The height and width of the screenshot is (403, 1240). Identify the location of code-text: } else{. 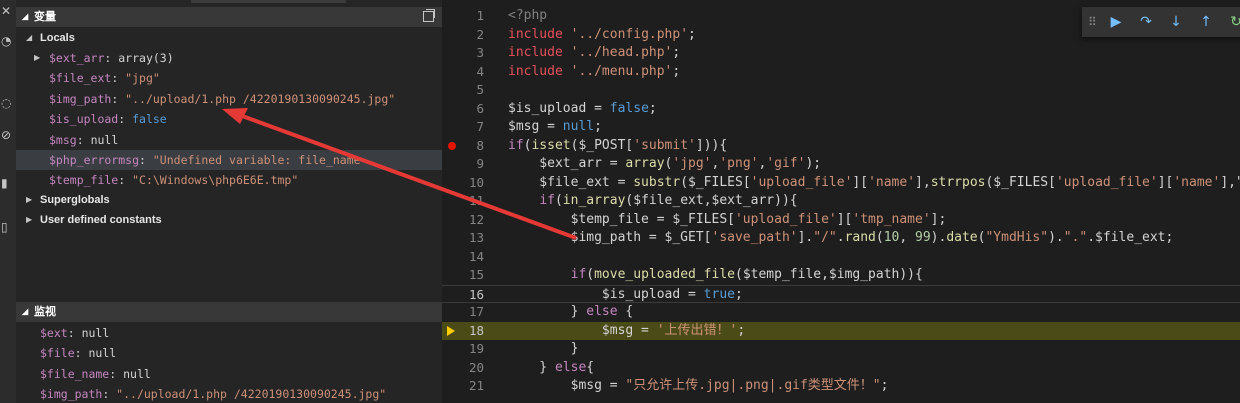
(551, 368).